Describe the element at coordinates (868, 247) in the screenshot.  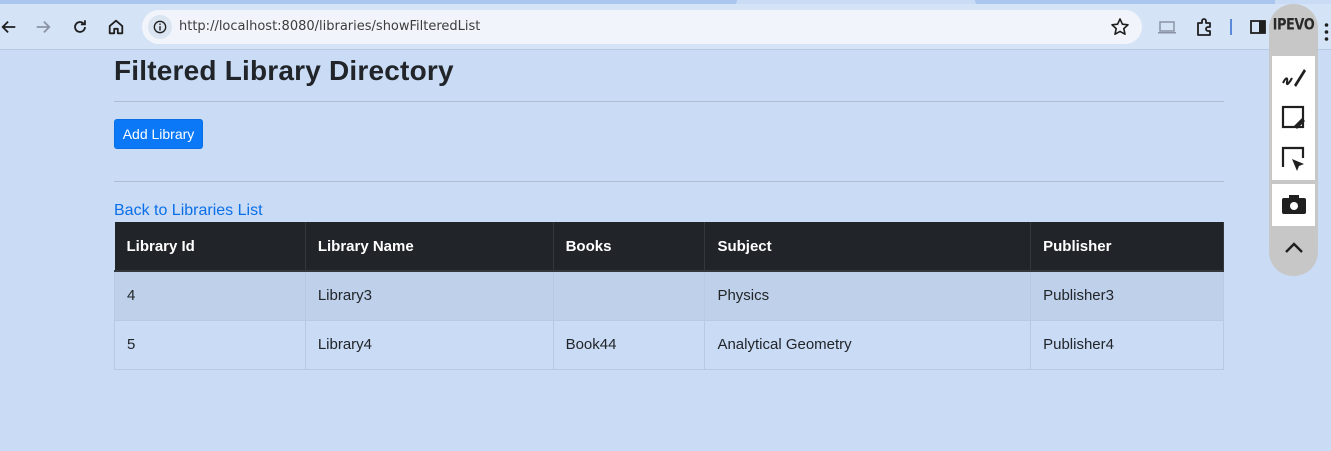
I see `column-header-subject: Subject` at that location.